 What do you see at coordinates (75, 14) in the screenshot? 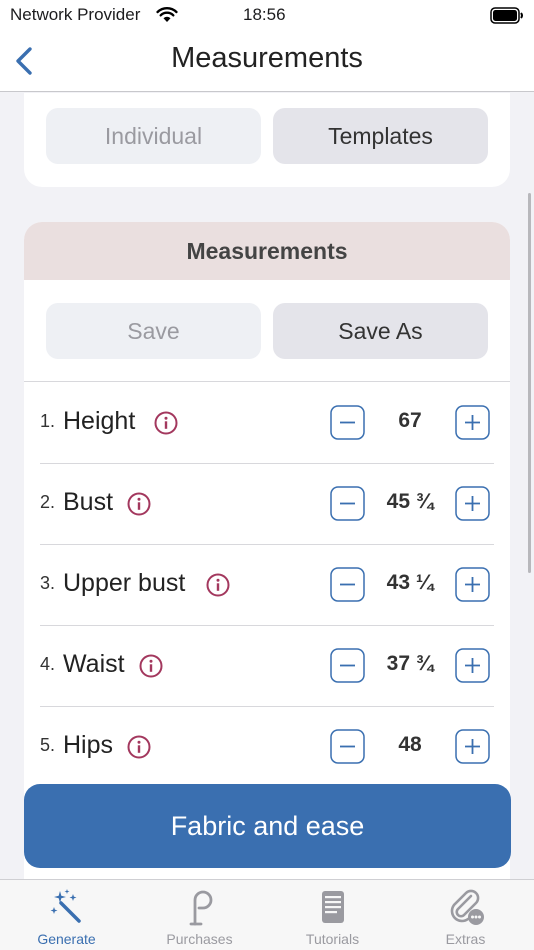
I see `carrier-name: Network Provider` at bounding box center [75, 14].